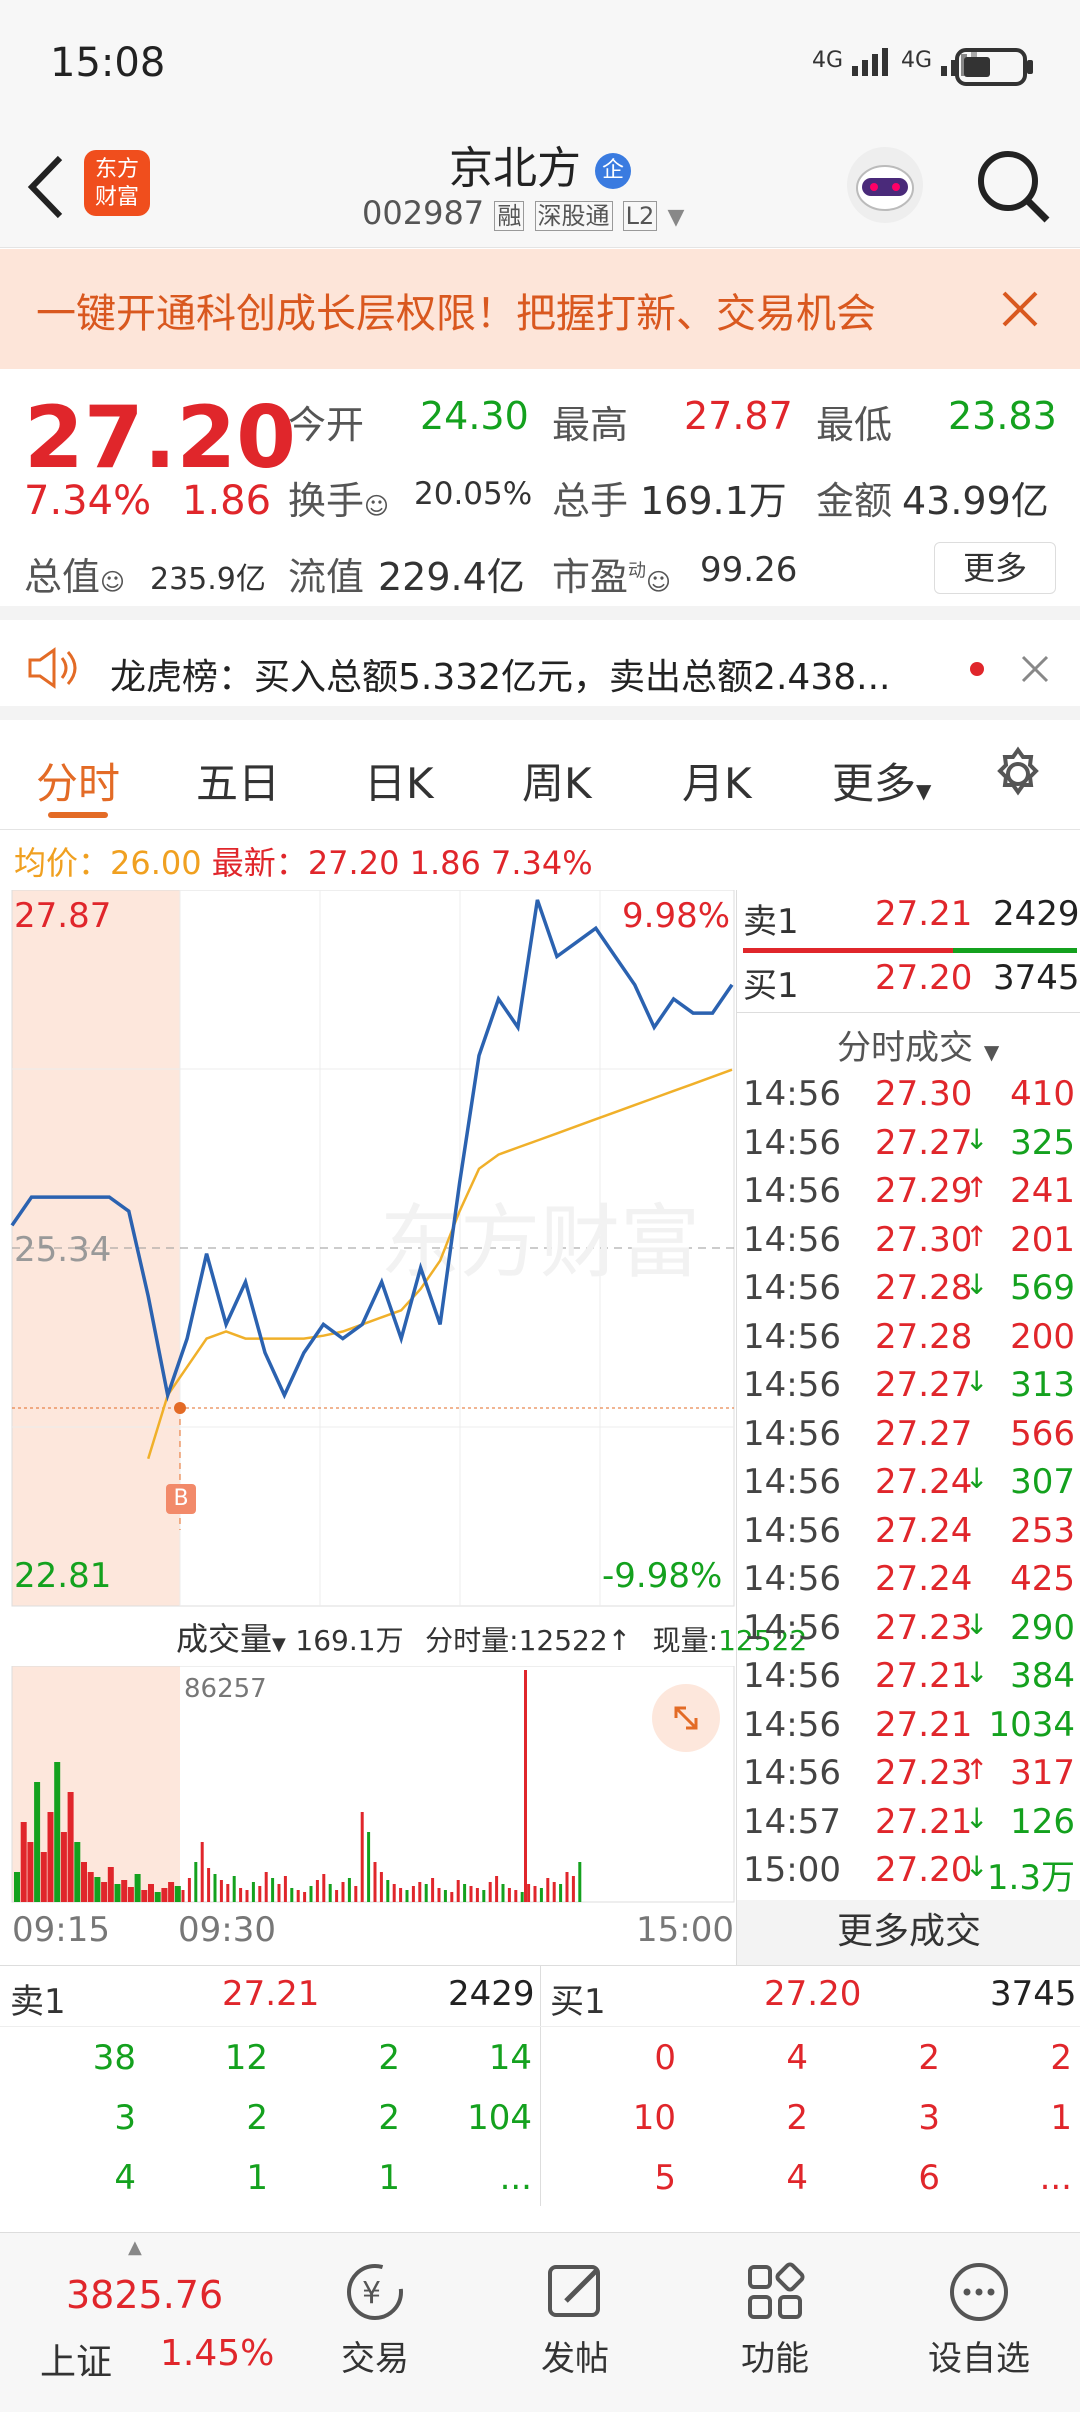  What do you see at coordinates (575, 2318) in the screenshot?
I see `nav-post: 发帖` at bounding box center [575, 2318].